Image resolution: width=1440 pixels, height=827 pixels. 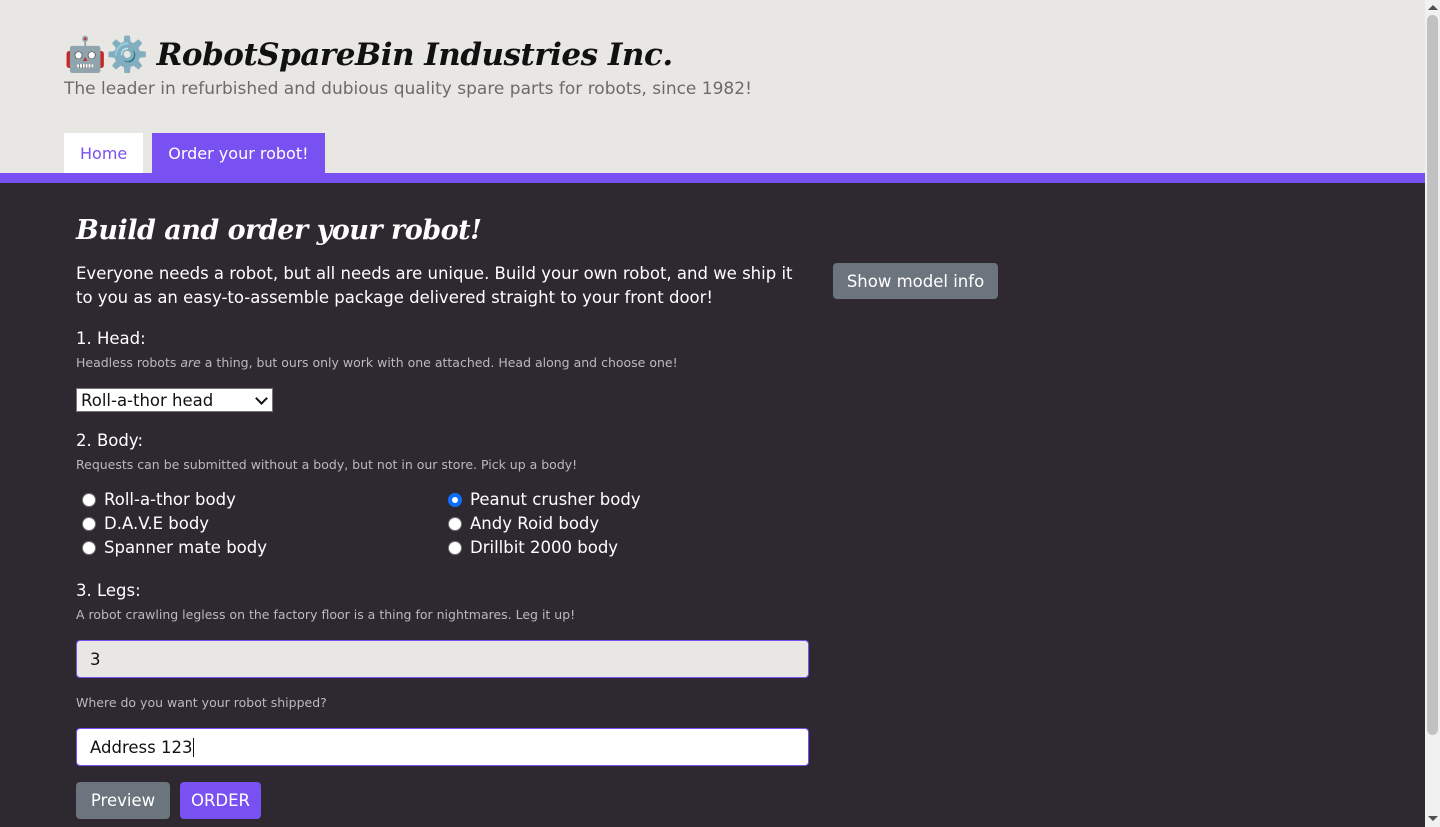 What do you see at coordinates (95, 659) in the screenshot?
I see `legs-input-value: 3` at bounding box center [95, 659].